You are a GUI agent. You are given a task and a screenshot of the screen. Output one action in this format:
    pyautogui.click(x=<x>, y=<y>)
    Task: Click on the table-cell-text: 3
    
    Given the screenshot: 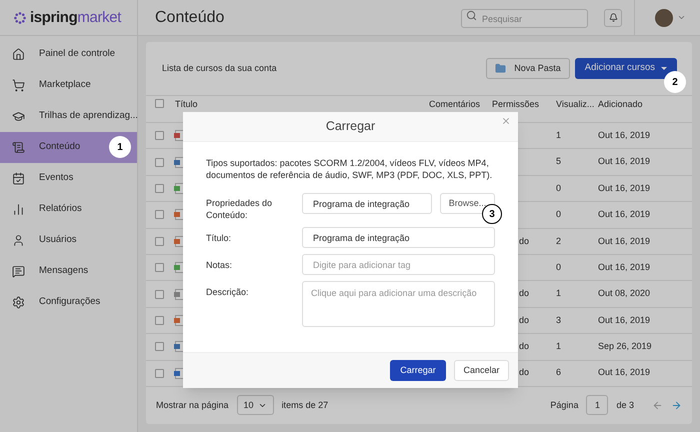 What is the action you would take?
    pyautogui.click(x=559, y=320)
    